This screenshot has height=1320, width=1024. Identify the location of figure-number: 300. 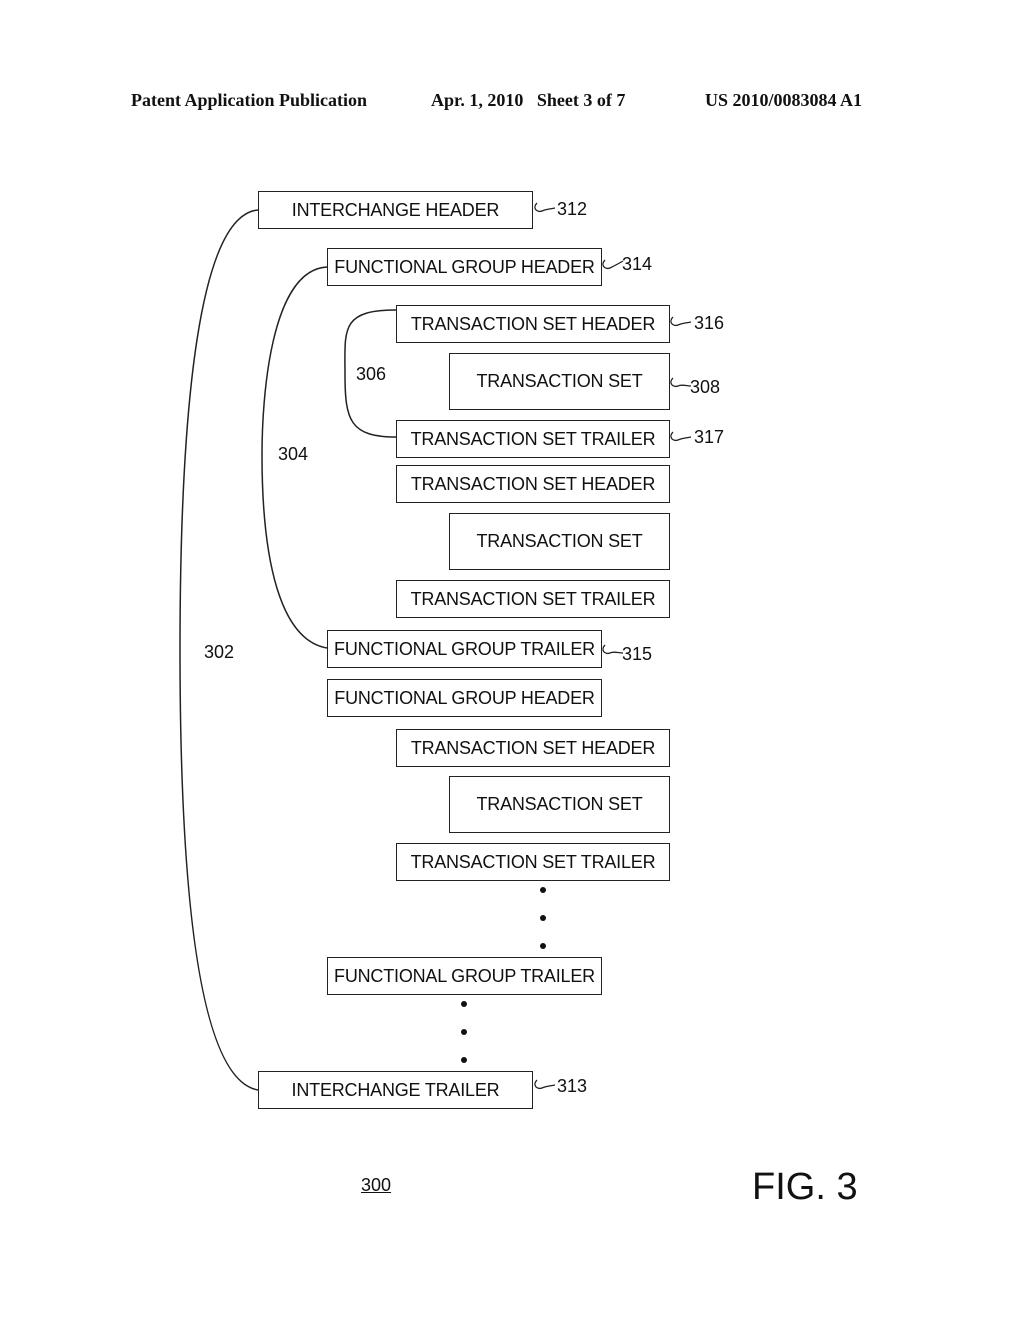
(376, 1185).